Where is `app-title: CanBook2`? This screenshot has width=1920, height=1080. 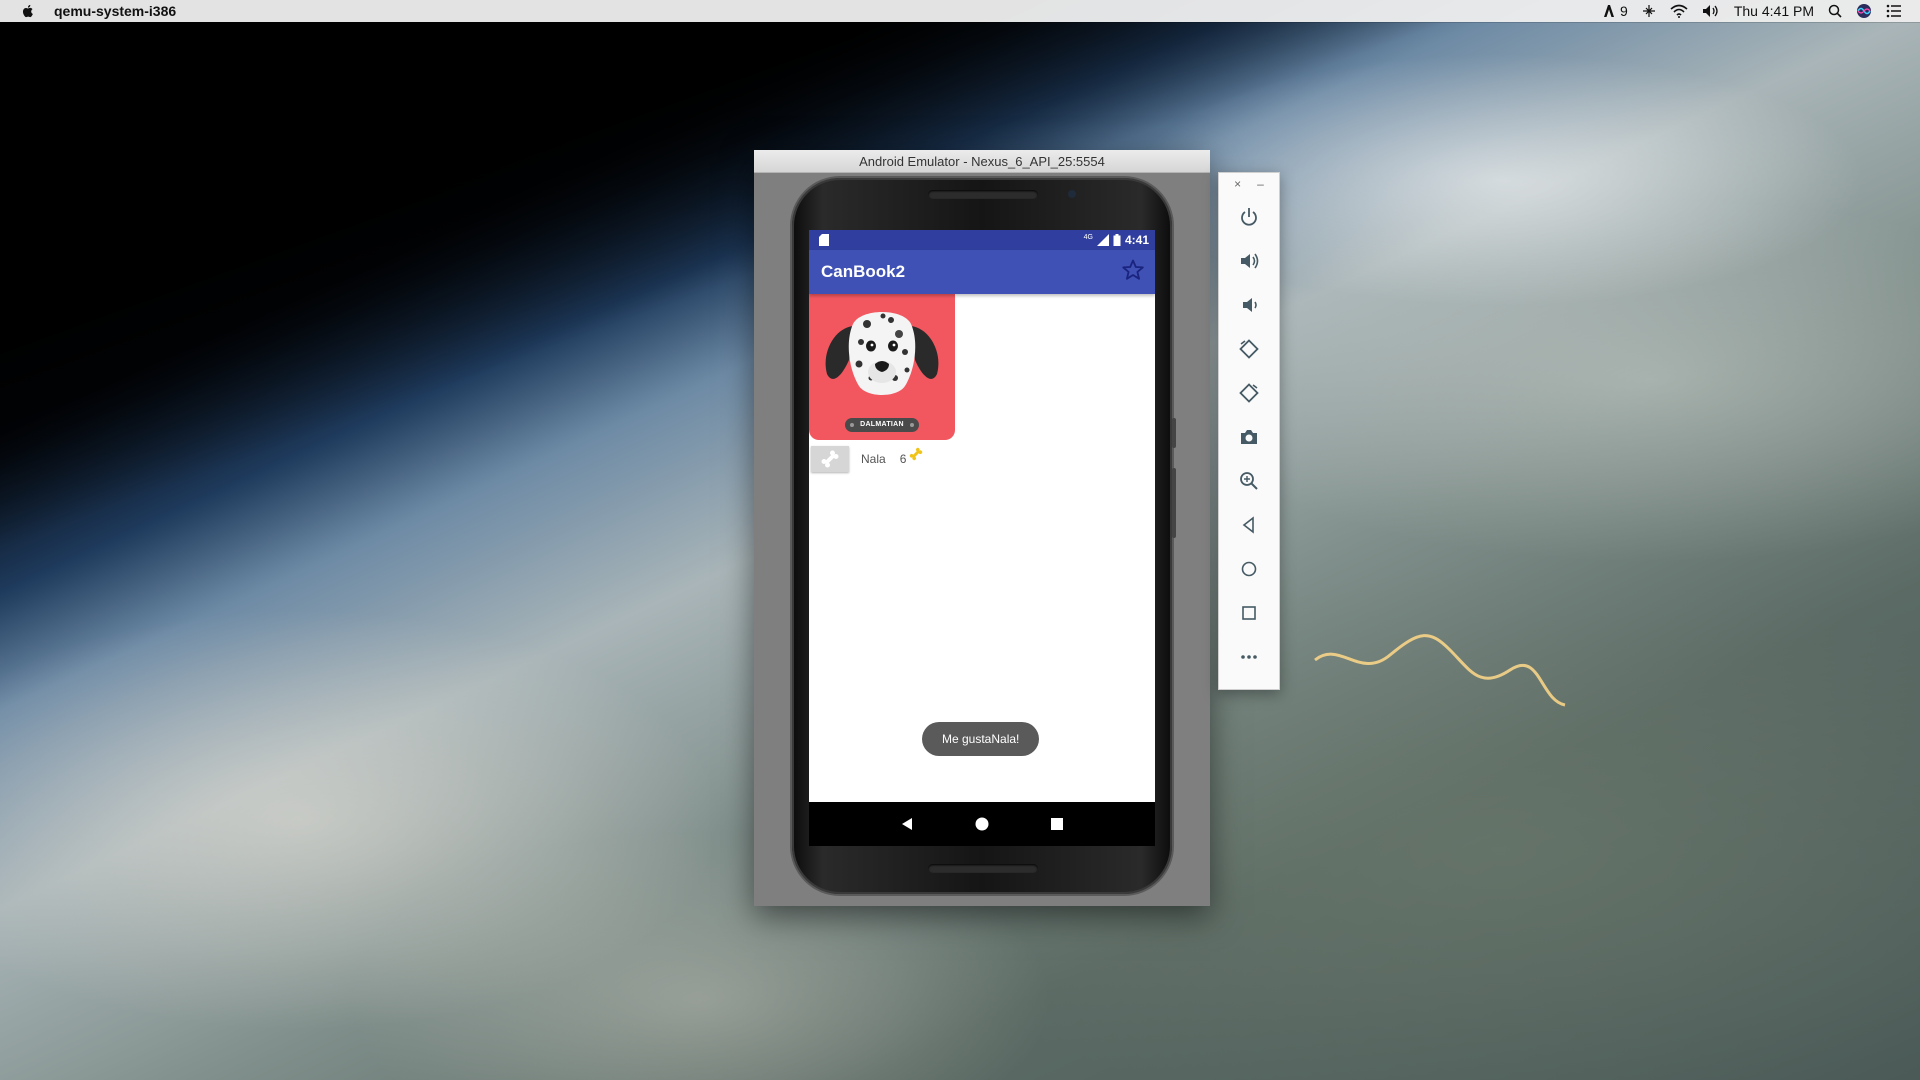 app-title: CanBook2 is located at coordinates (863, 271).